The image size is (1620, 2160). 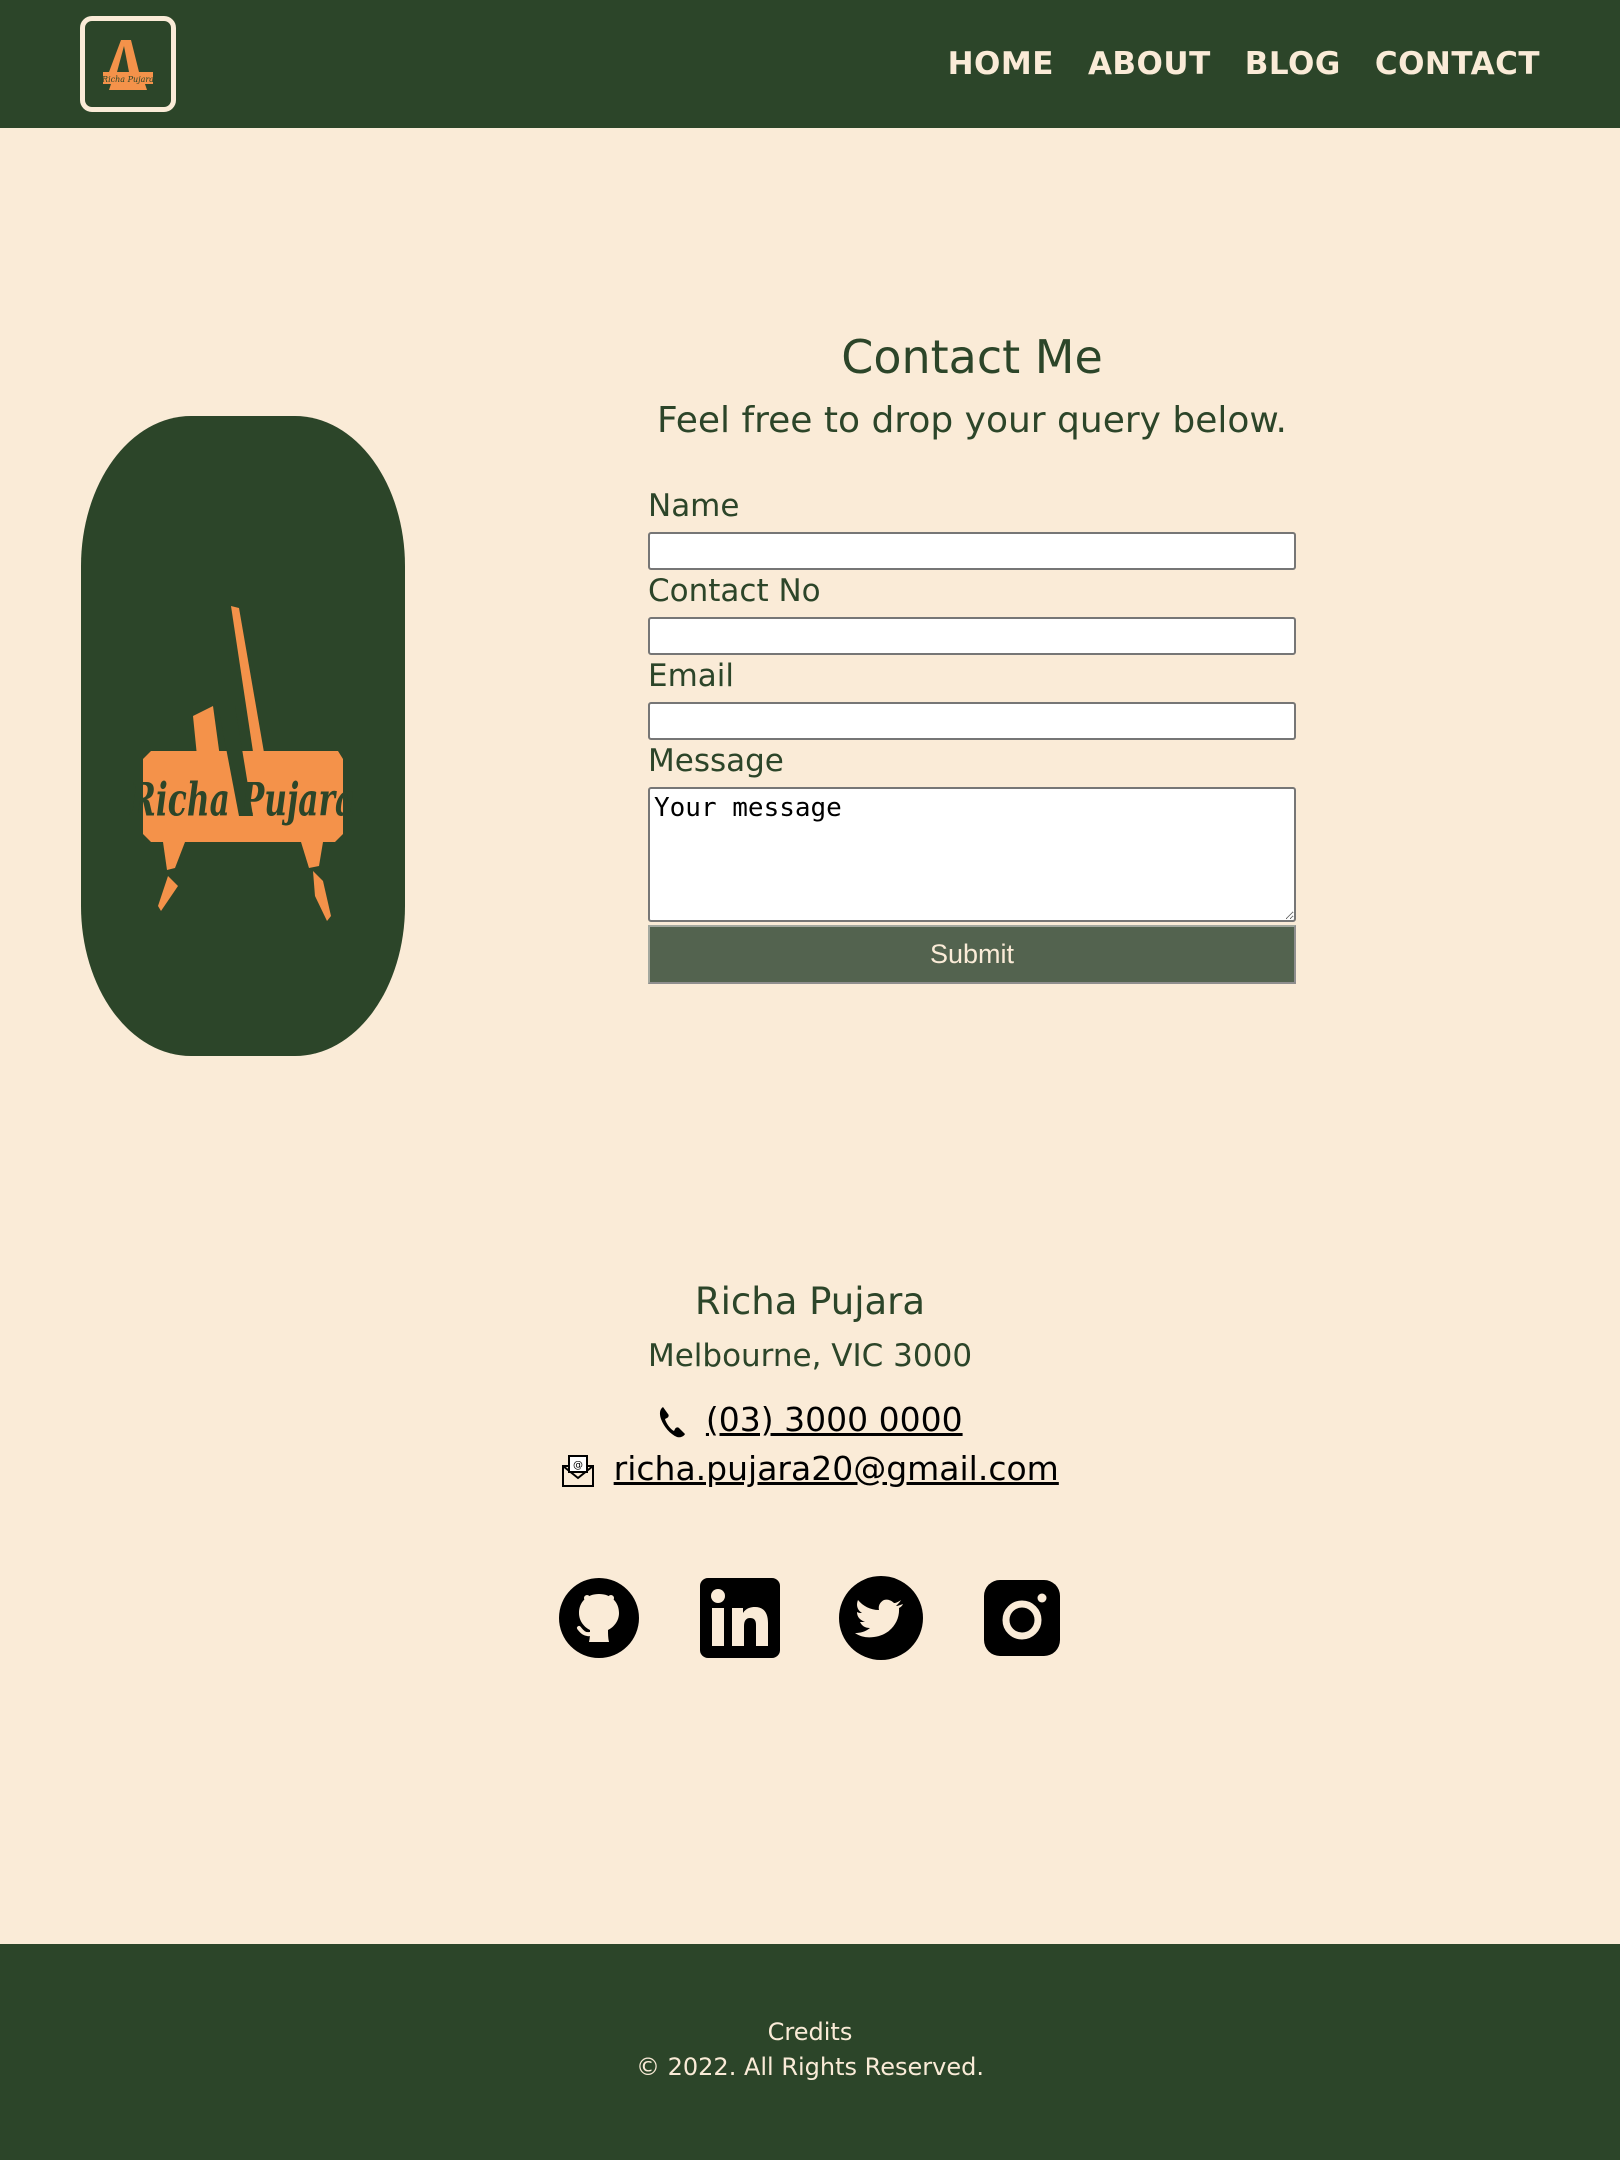 I want to click on phone-line: (03) 3000 0000, so click(x=810, y=1419).